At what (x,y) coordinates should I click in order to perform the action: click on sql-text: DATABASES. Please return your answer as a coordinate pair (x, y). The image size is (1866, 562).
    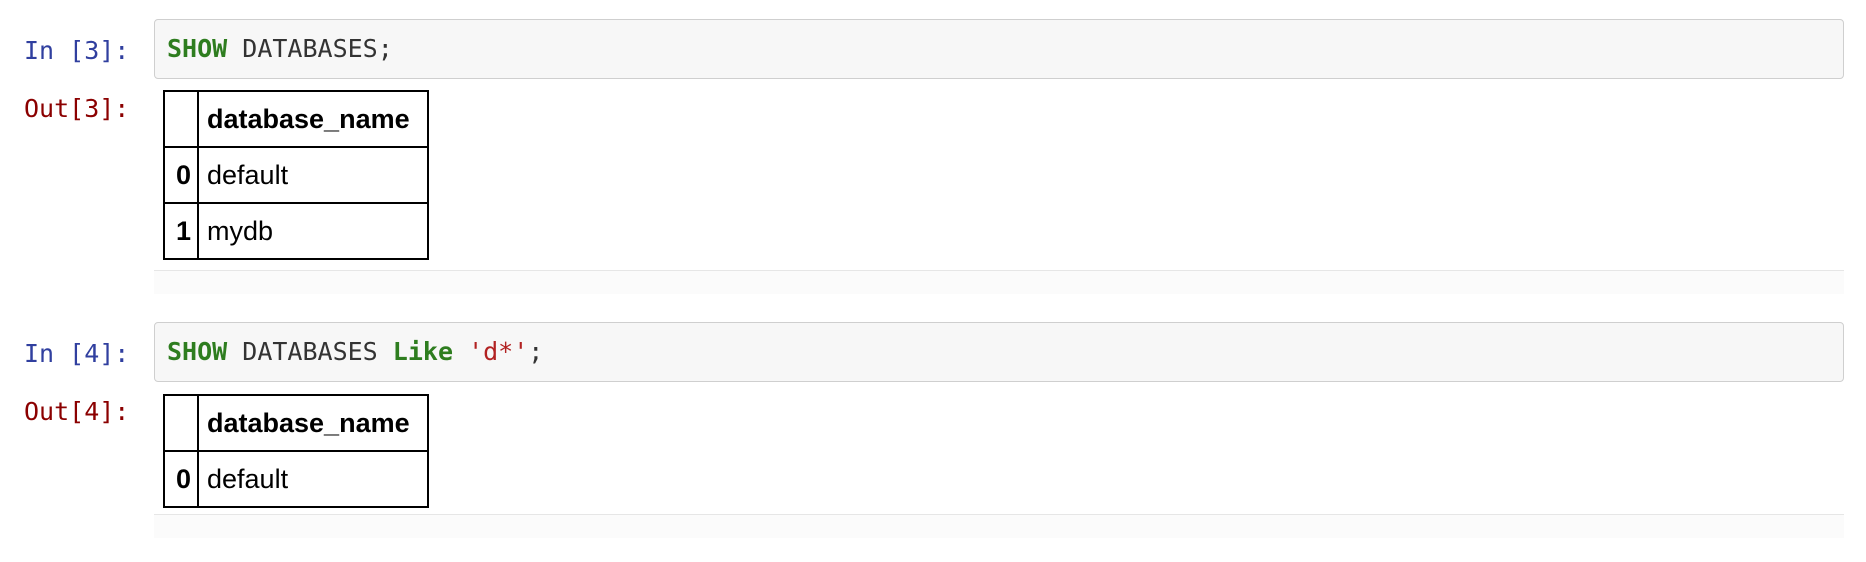
    Looking at the image, I should click on (310, 351).